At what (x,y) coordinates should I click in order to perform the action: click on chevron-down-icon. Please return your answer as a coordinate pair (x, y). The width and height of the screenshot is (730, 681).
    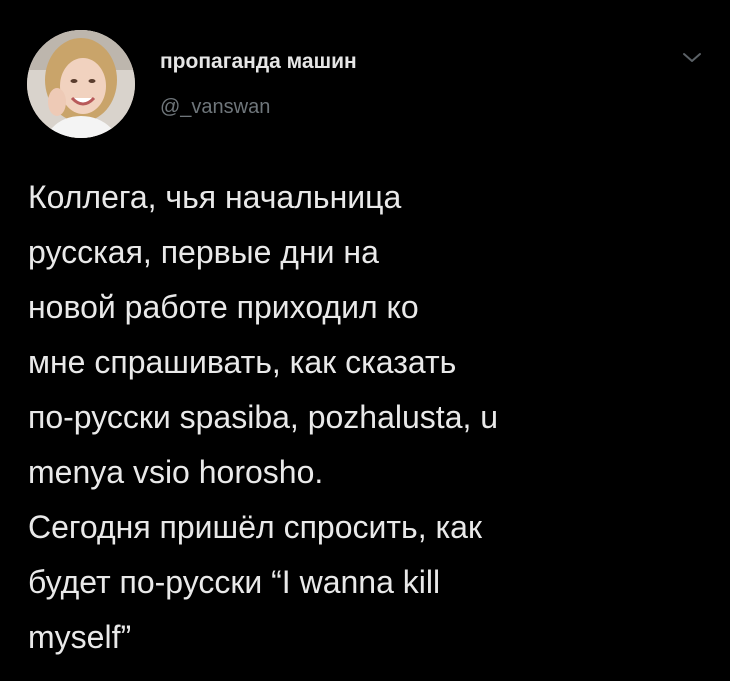
    Looking at the image, I should click on (692, 57).